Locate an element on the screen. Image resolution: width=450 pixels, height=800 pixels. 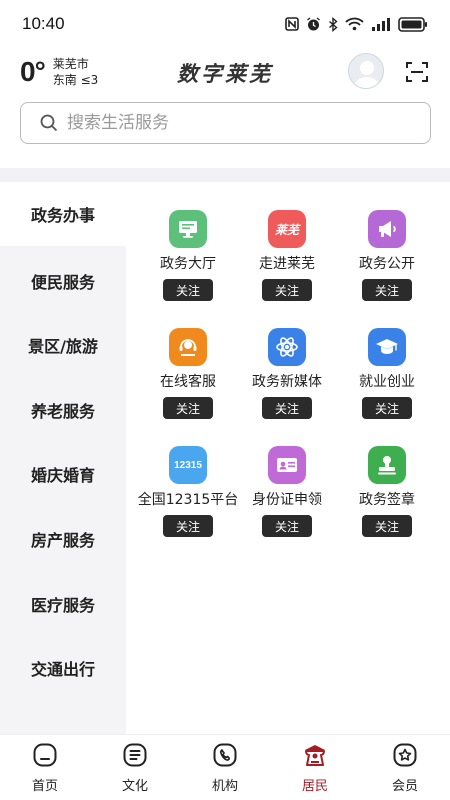
alarm-icon is located at coordinates (313, 23).